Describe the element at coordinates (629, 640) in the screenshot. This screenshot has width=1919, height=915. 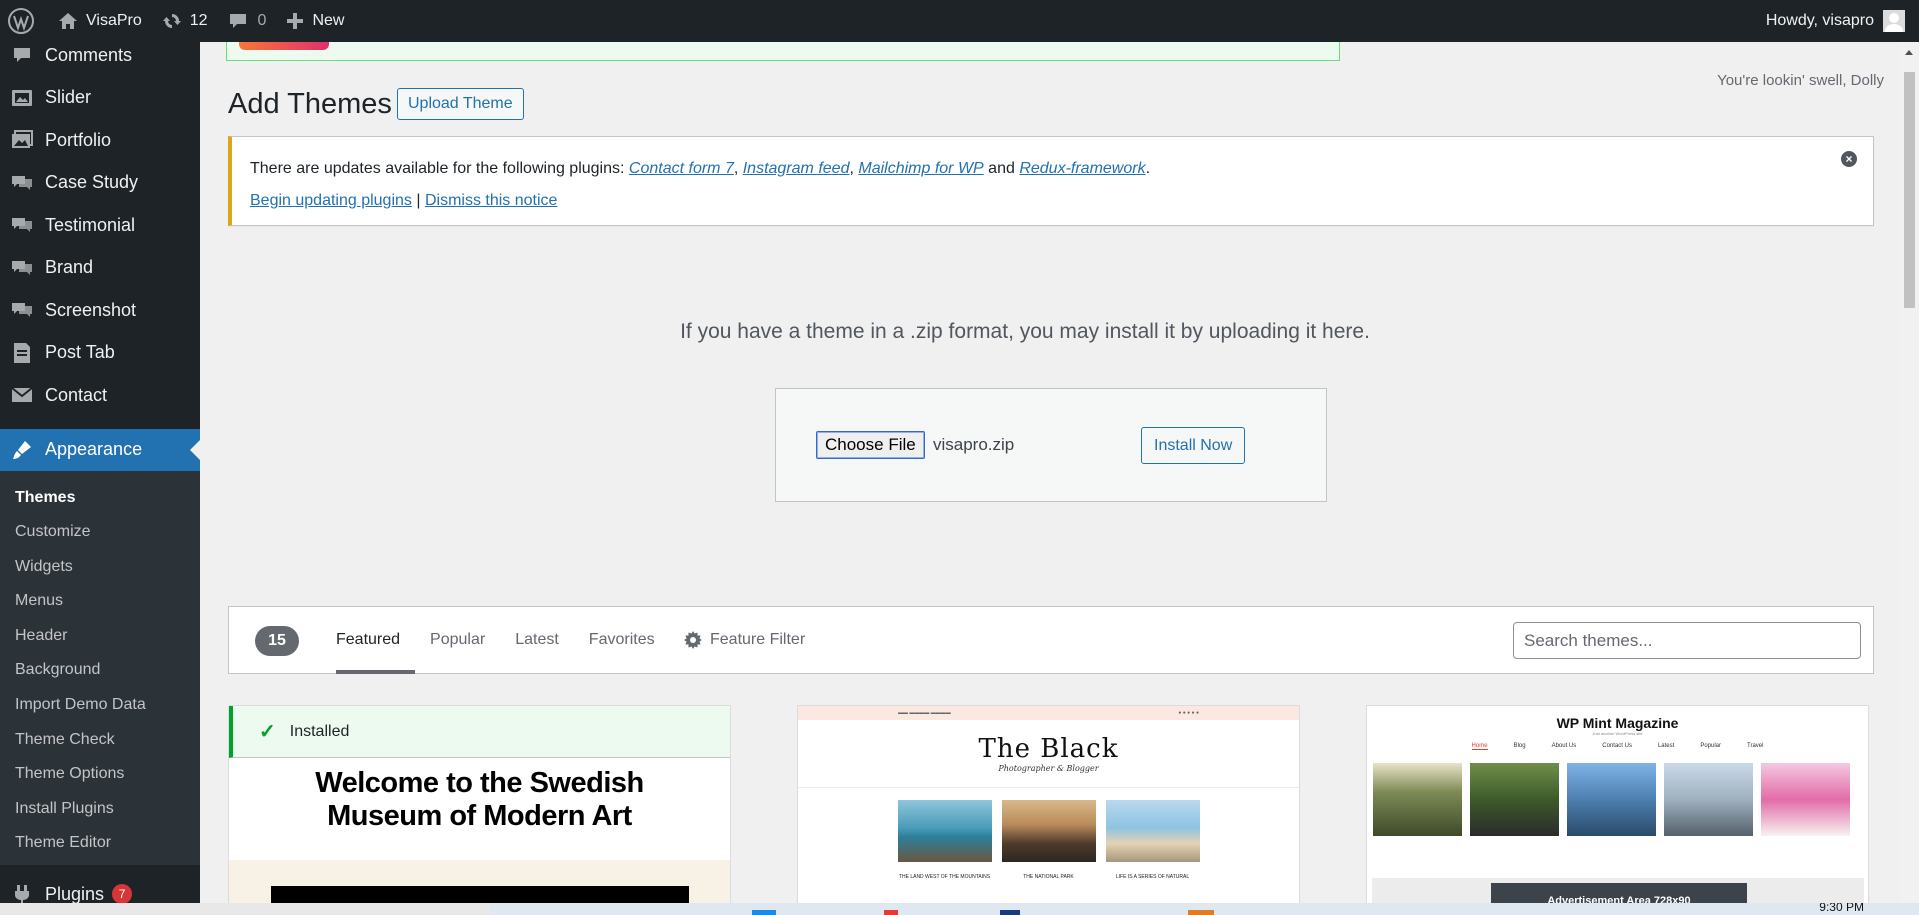
I see `tab-favorites: Favorites` at that location.